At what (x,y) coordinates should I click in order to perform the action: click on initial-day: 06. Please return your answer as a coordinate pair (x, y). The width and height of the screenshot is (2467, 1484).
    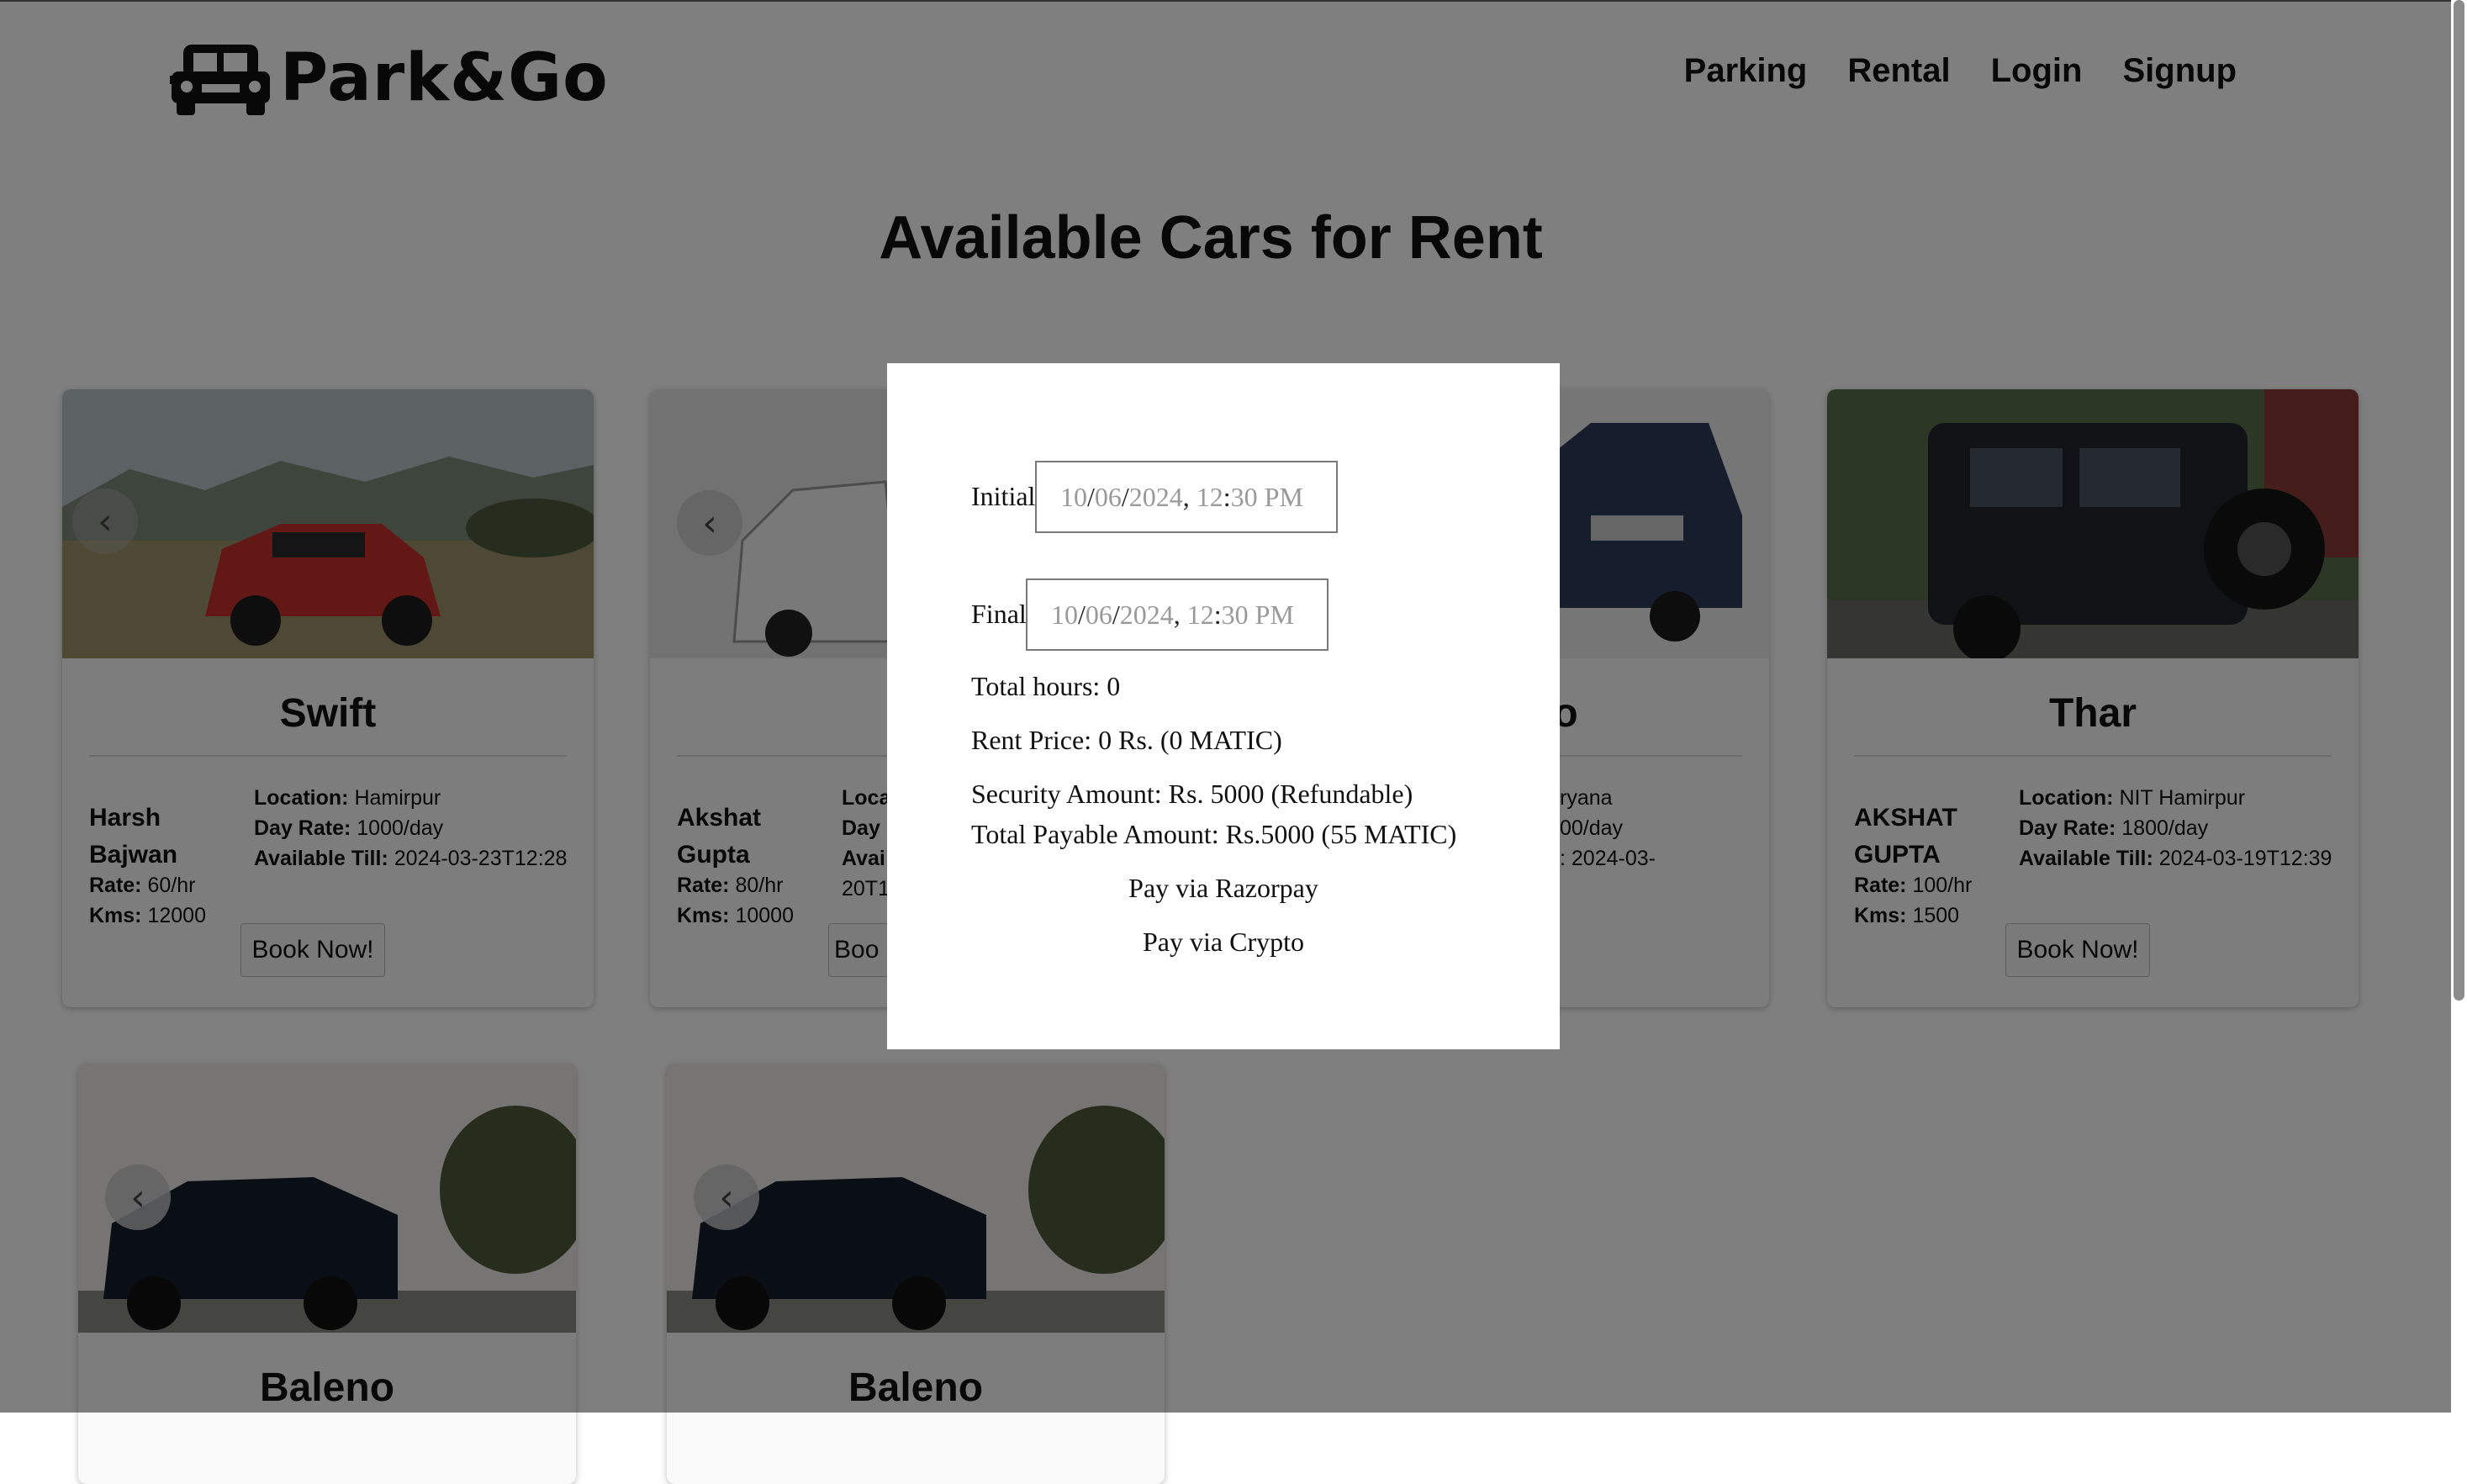
    Looking at the image, I should click on (1108, 497).